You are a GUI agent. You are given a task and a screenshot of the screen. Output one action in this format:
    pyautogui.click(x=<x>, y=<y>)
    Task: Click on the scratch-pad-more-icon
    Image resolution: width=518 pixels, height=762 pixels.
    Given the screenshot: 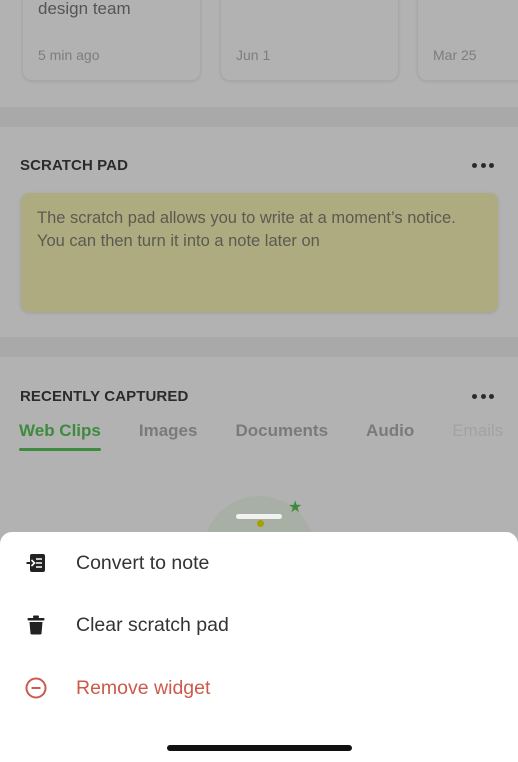 What is the action you would take?
    pyautogui.click(x=483, y=165)
    